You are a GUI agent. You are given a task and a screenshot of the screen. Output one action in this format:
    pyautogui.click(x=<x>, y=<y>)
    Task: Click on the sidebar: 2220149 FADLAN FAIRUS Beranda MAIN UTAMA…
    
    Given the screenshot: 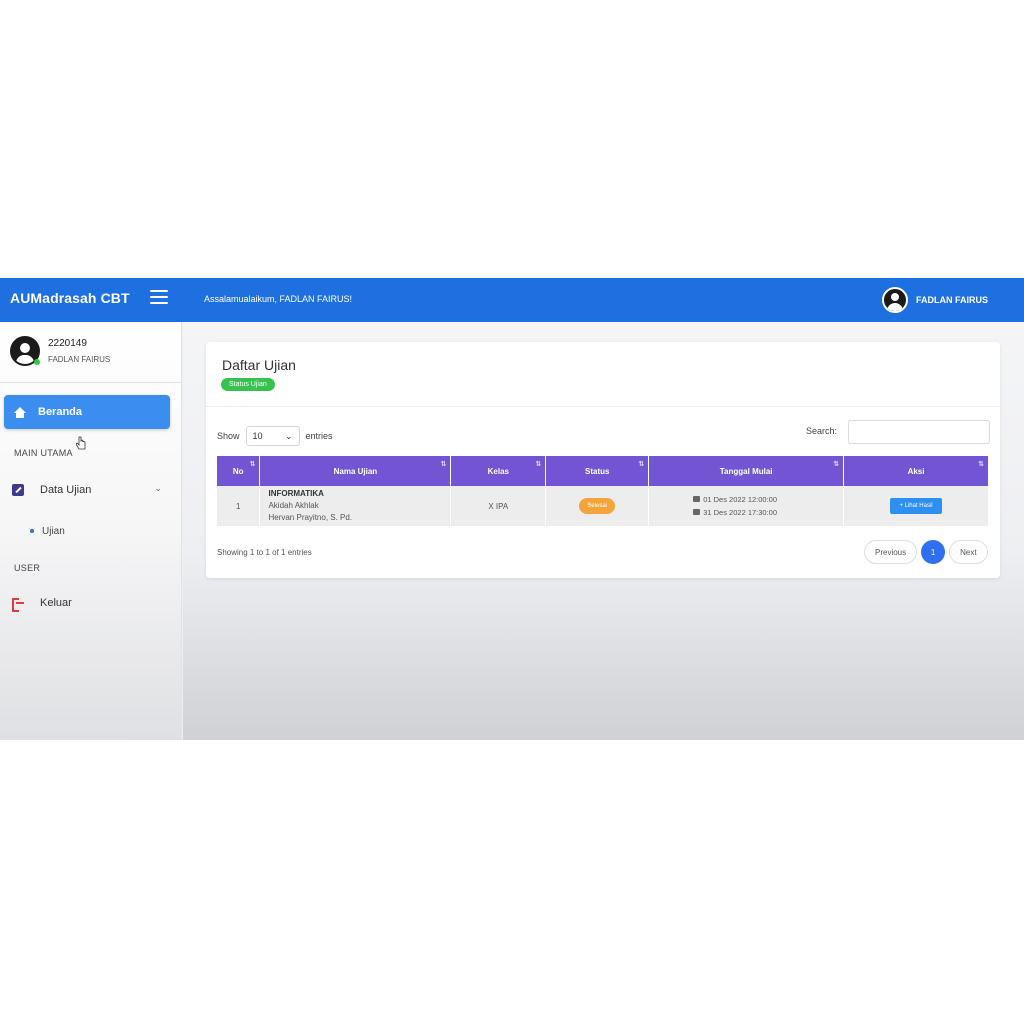 What is the action you would take?
    pyautogui.click(x=91, y=531)
    